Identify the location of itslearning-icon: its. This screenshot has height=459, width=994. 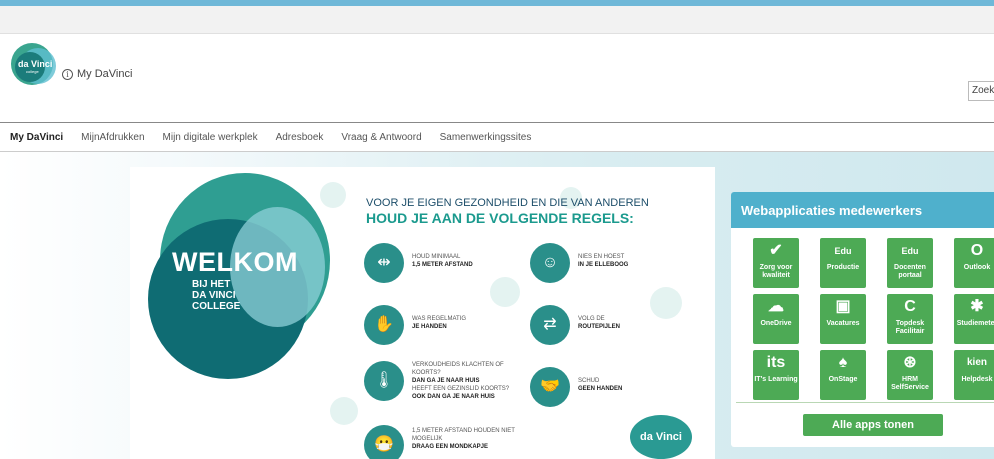
(776, 362).